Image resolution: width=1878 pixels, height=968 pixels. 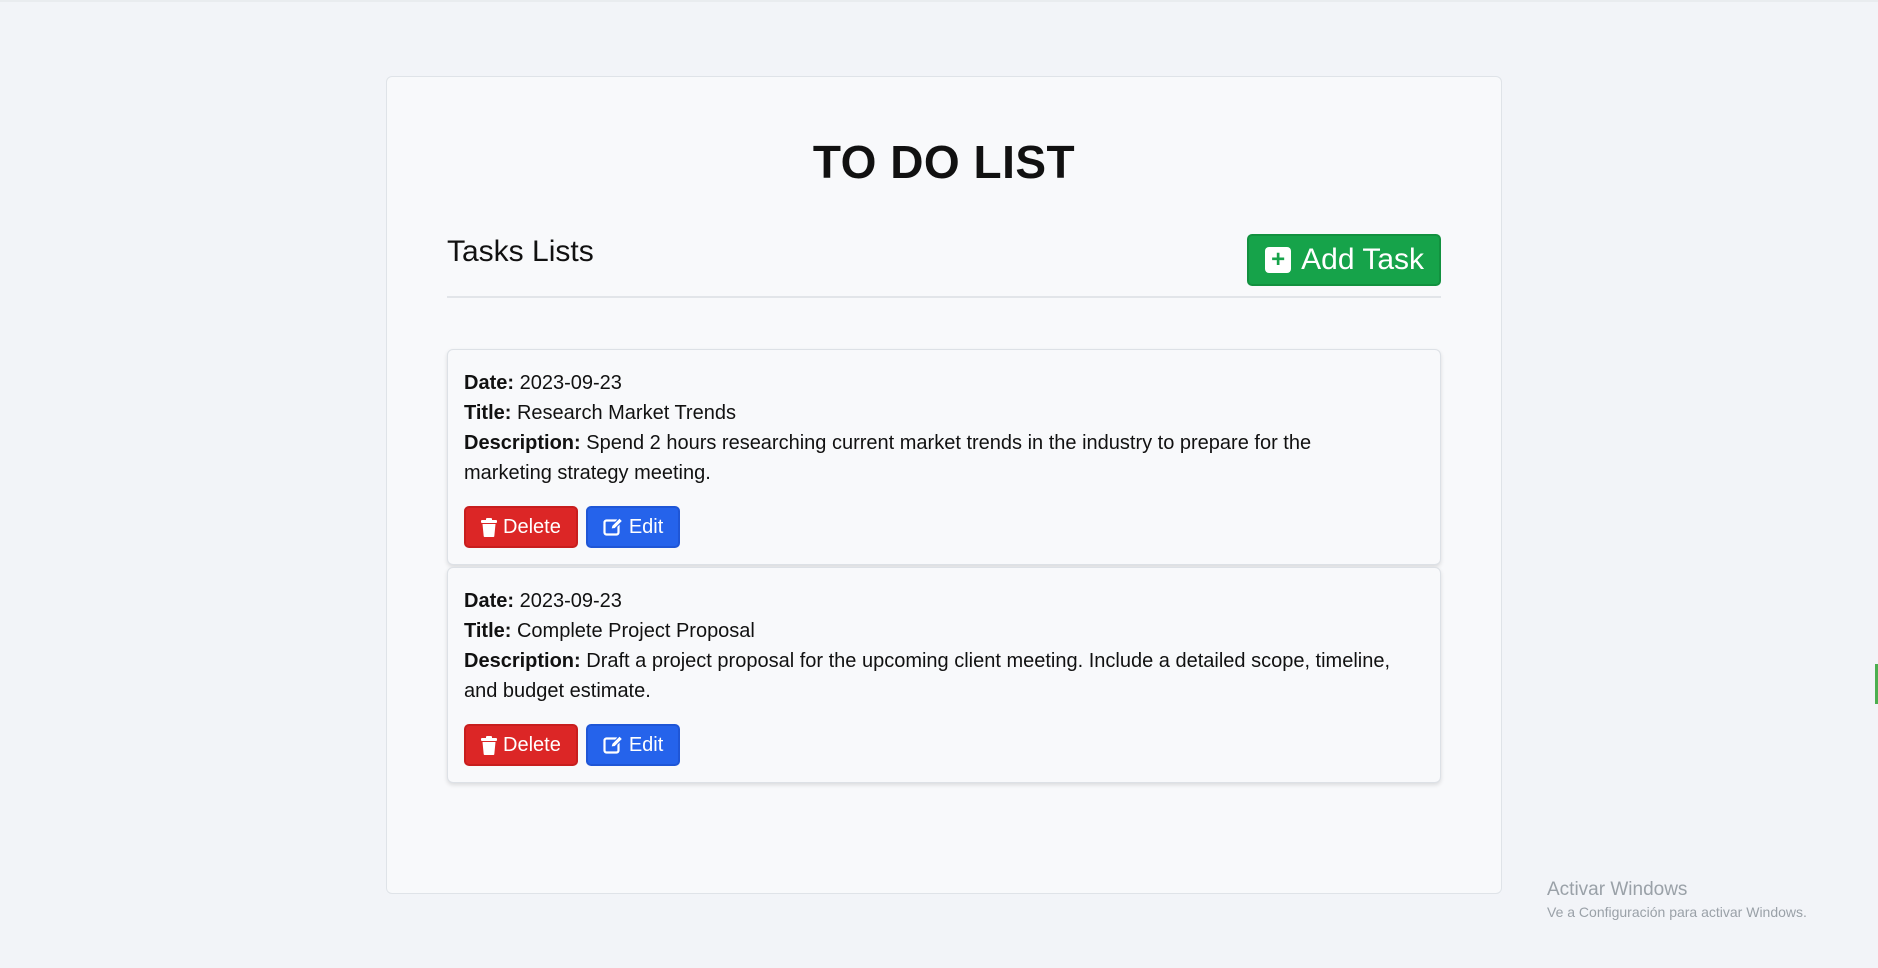 What do you see at coordinates (1617, 889) in the screenshot?
I see `watermark-title: Activar Windows` at bounding box center [1617, 889].